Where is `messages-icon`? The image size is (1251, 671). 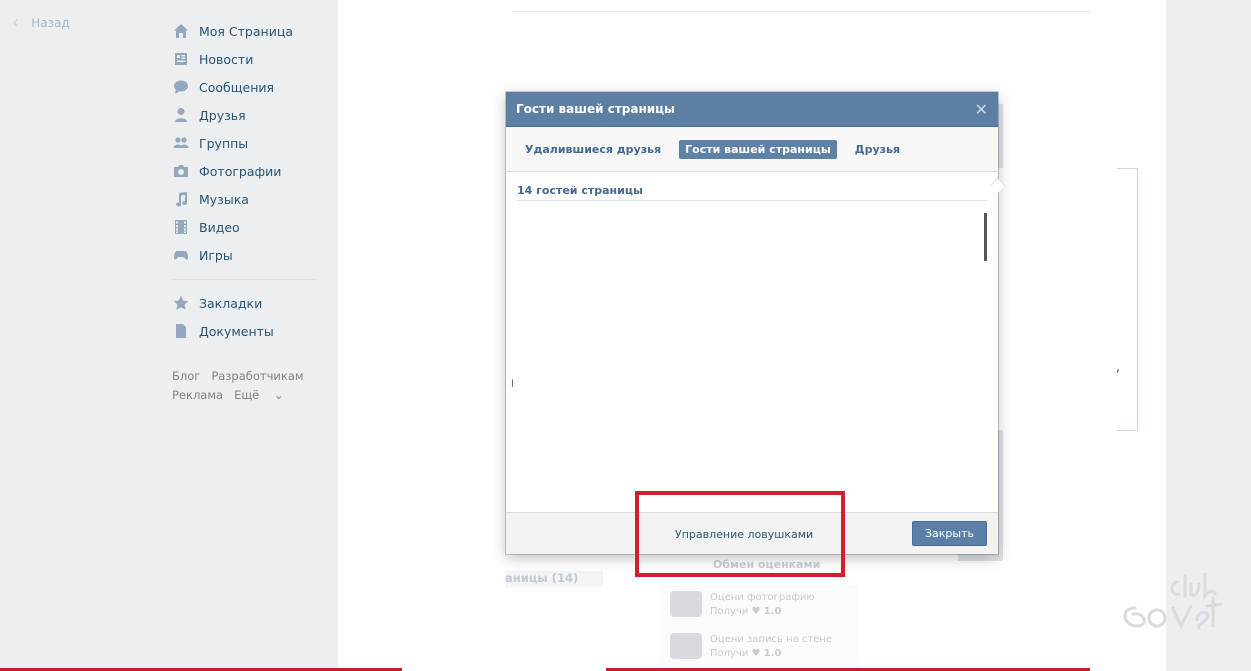
messages-icon is located at coordinates (180, 87).